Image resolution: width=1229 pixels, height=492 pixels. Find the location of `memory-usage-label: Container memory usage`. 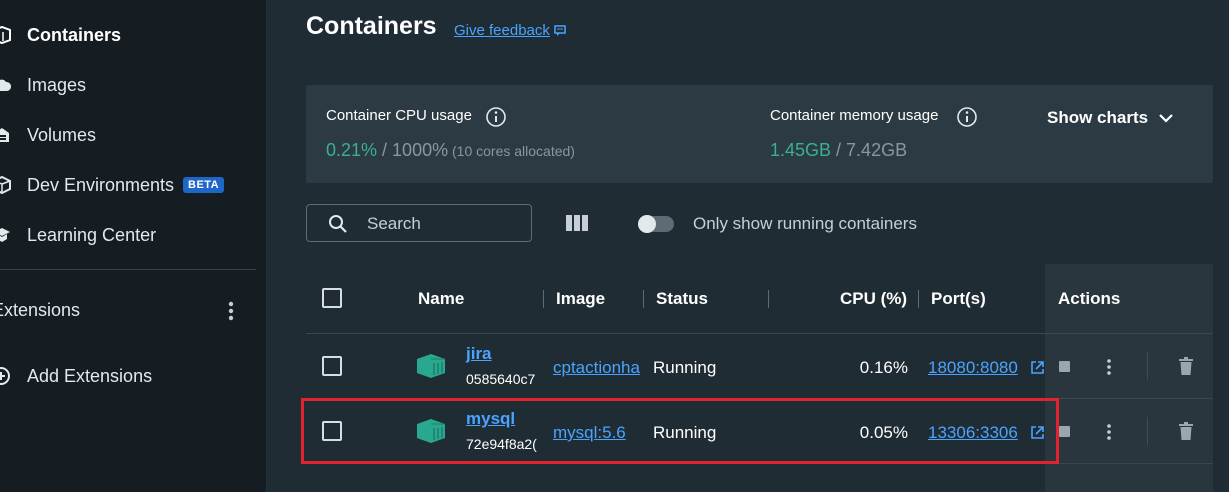

memory-usage-label: Container memory usage is located at coordinates (854, 115).